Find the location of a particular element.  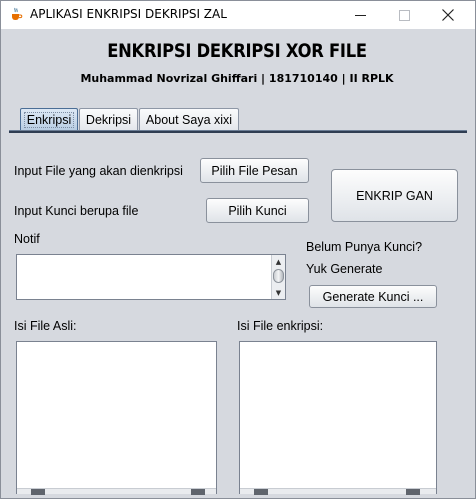

maximize-icon is located at coordinates (404, 15).